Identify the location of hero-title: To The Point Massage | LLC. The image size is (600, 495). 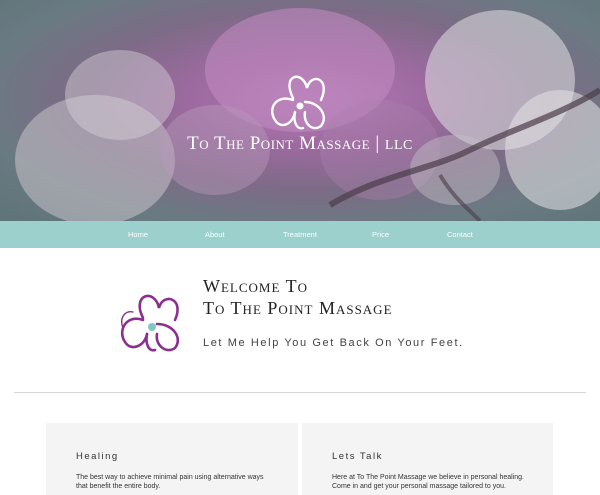
(300, 144).